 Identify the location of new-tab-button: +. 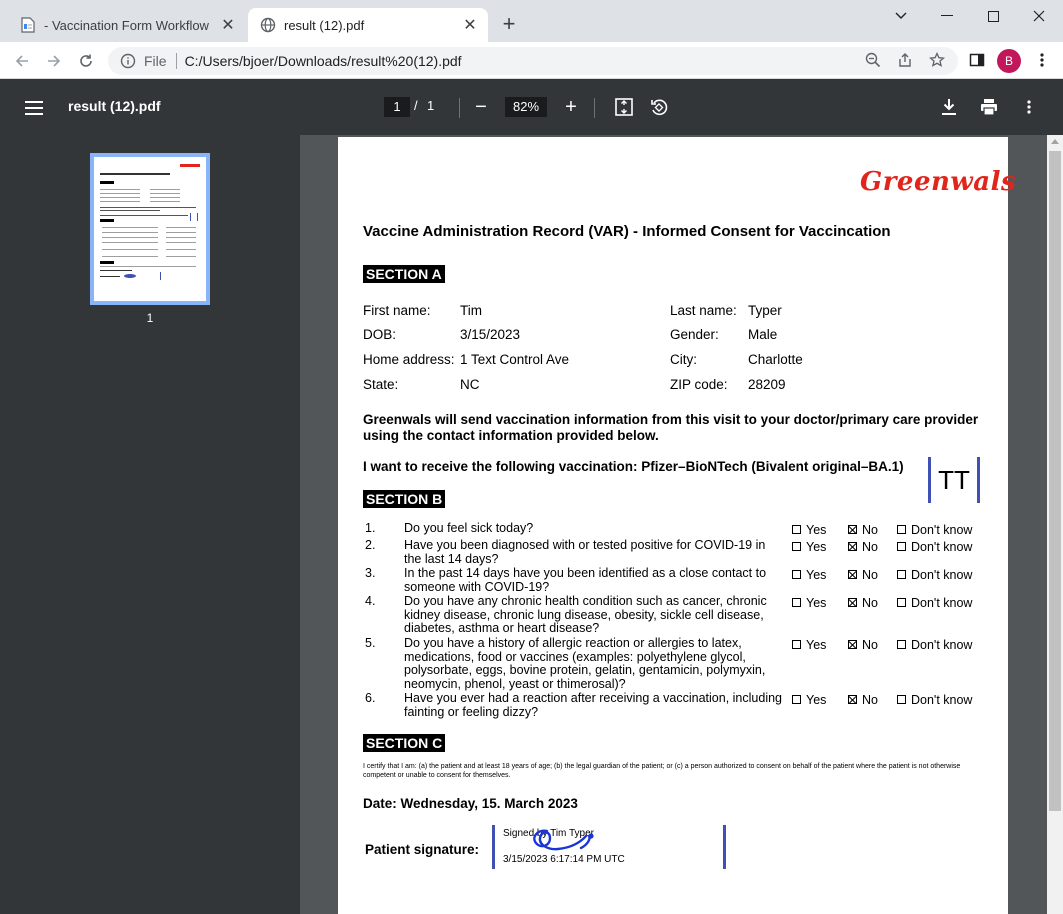
(509, 25).